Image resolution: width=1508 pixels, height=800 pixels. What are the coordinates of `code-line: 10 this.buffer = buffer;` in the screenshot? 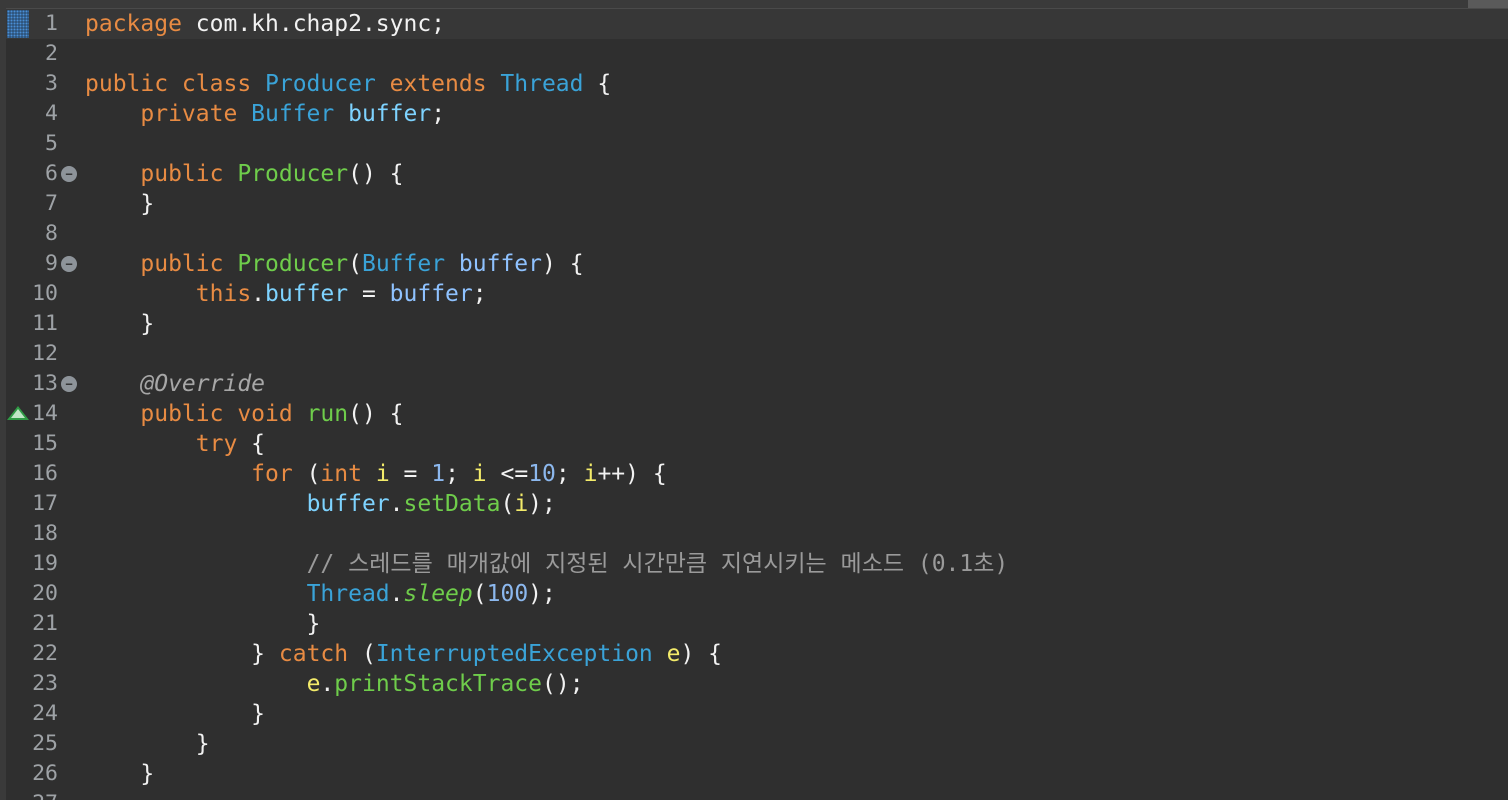 It's located at (754, 294).